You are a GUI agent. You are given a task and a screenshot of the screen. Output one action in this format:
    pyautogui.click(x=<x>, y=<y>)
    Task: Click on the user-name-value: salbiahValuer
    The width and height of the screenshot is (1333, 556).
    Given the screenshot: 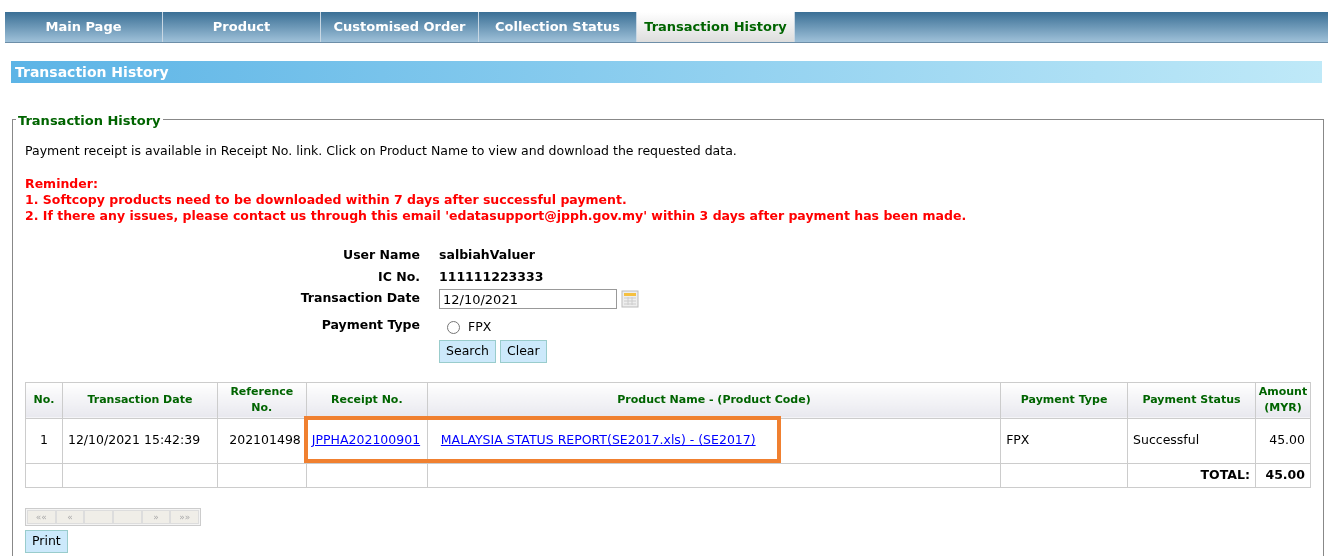 What is the action you would take?
    pyautogui.click(x=487, y=254)
    